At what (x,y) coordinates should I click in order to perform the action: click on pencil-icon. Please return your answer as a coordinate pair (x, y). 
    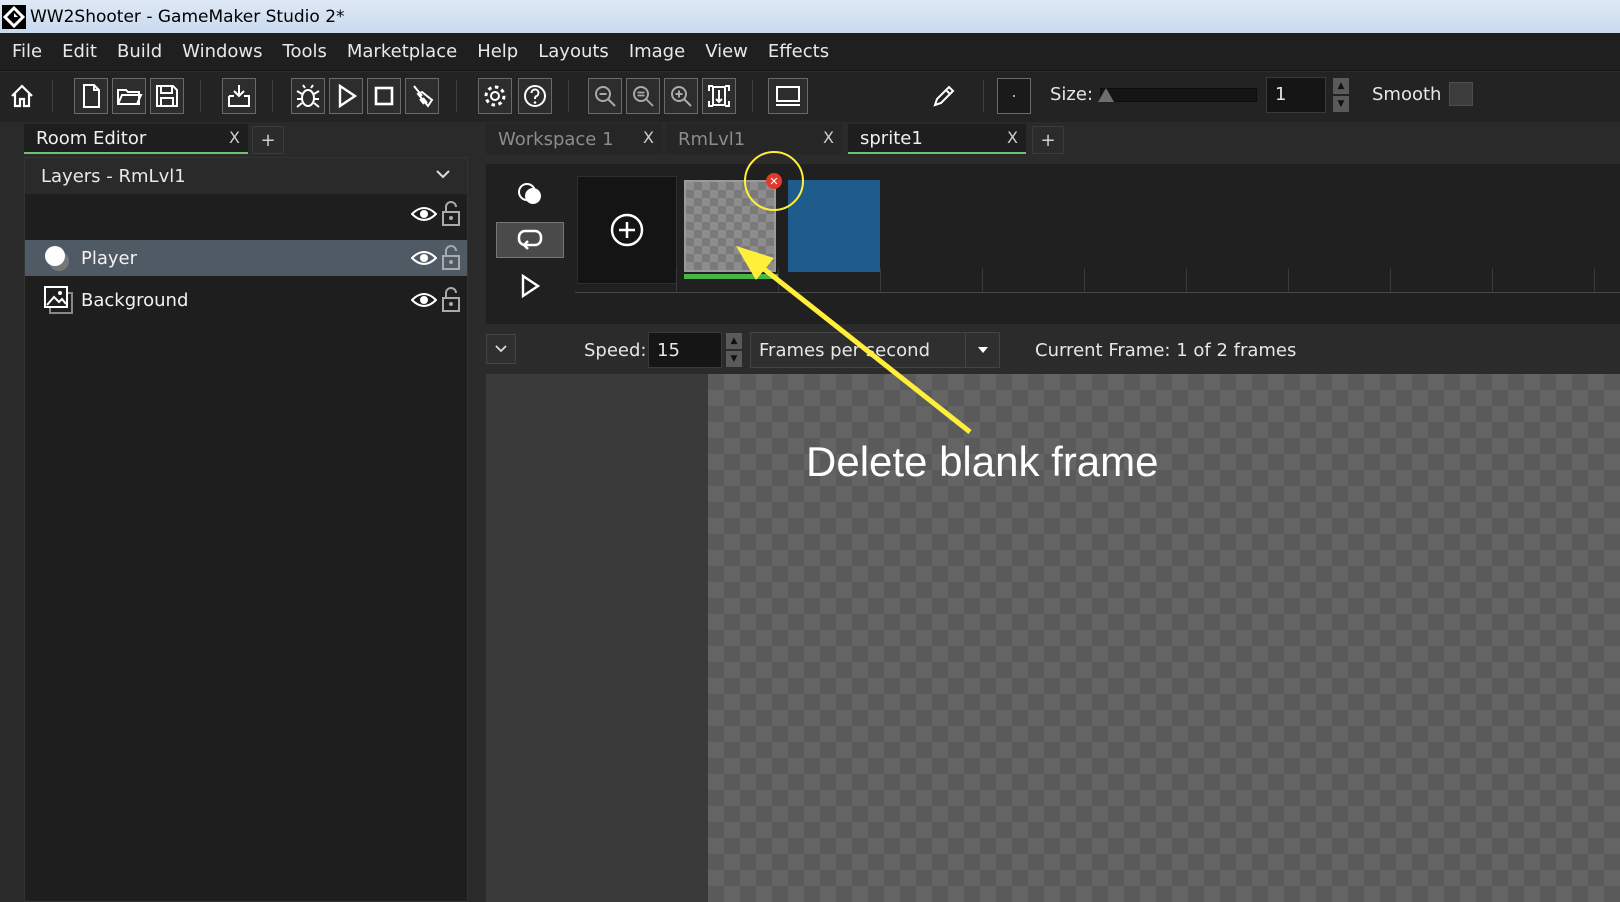
    Looking at the image, I should click on (944, 96).